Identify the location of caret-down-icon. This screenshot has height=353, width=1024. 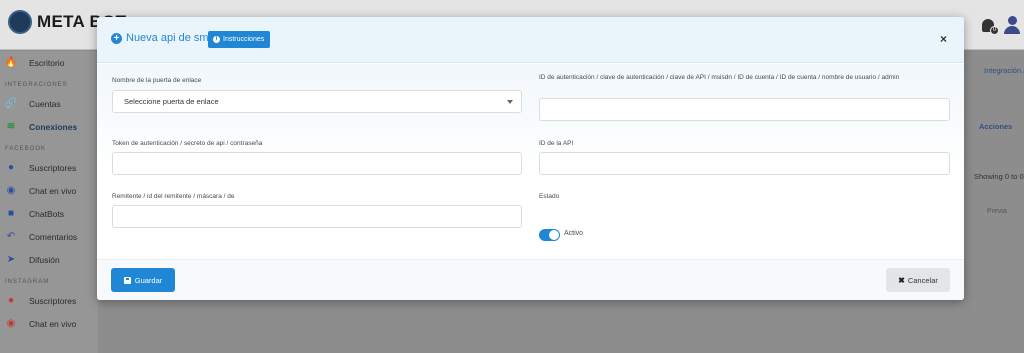
(510, 102).